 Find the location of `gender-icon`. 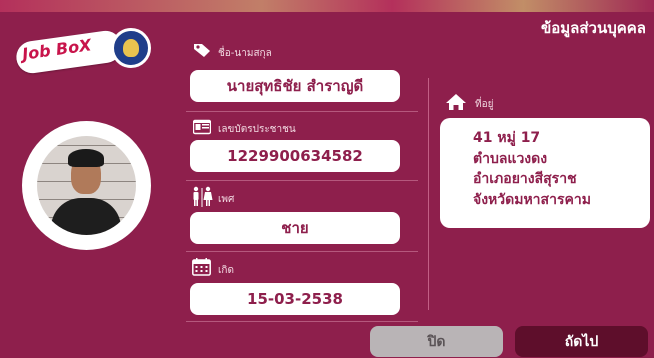

gender-icon is located at coordinates (203, 196).